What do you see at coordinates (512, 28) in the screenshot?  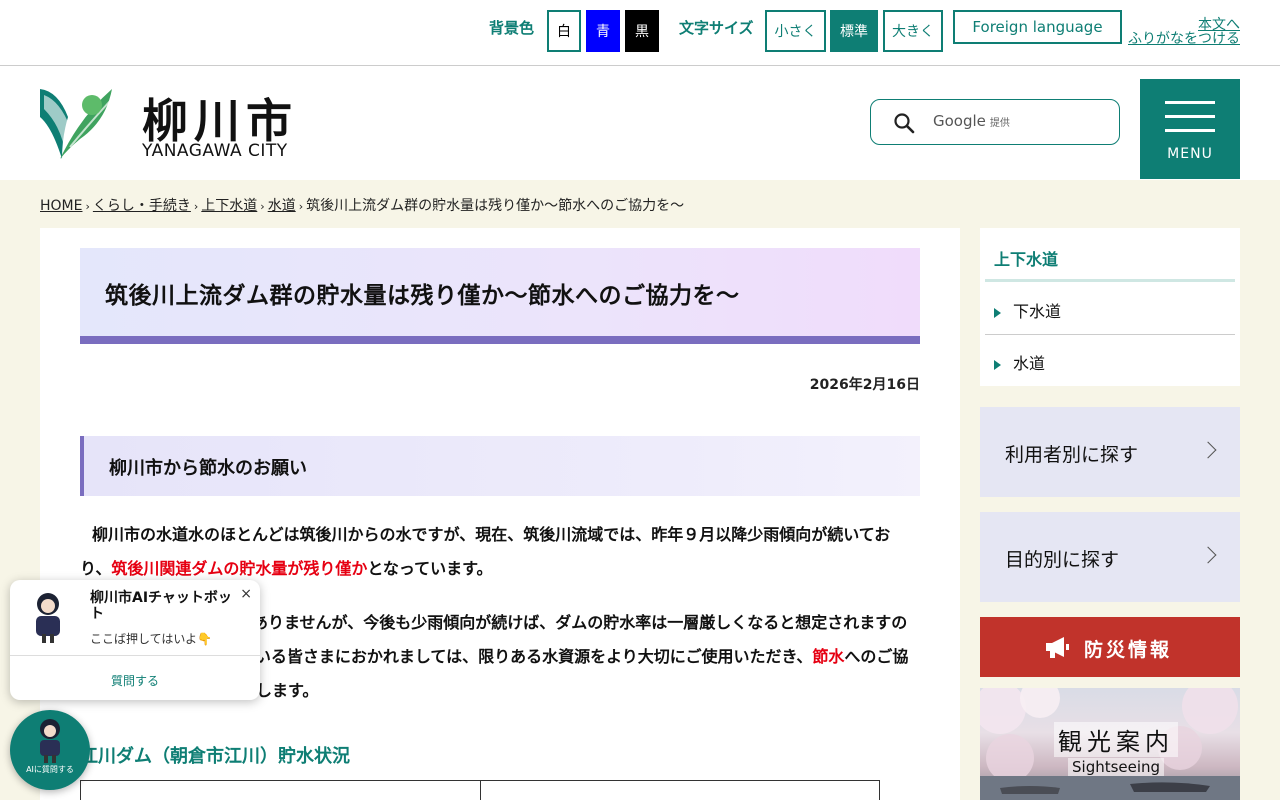 I see `background-color-label: 背景色` at bounding box center [512, 28].